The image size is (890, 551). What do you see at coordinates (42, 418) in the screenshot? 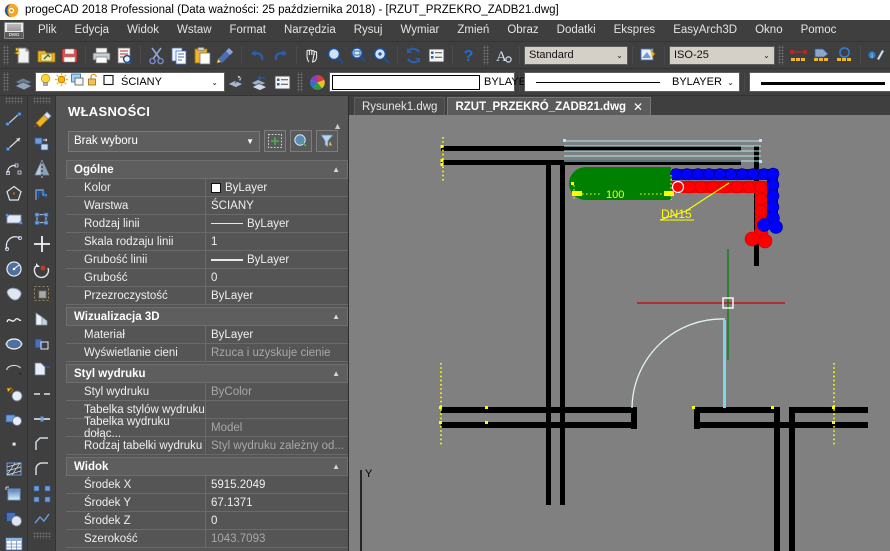
I see `join-icon` at bounding box center [42, 418].